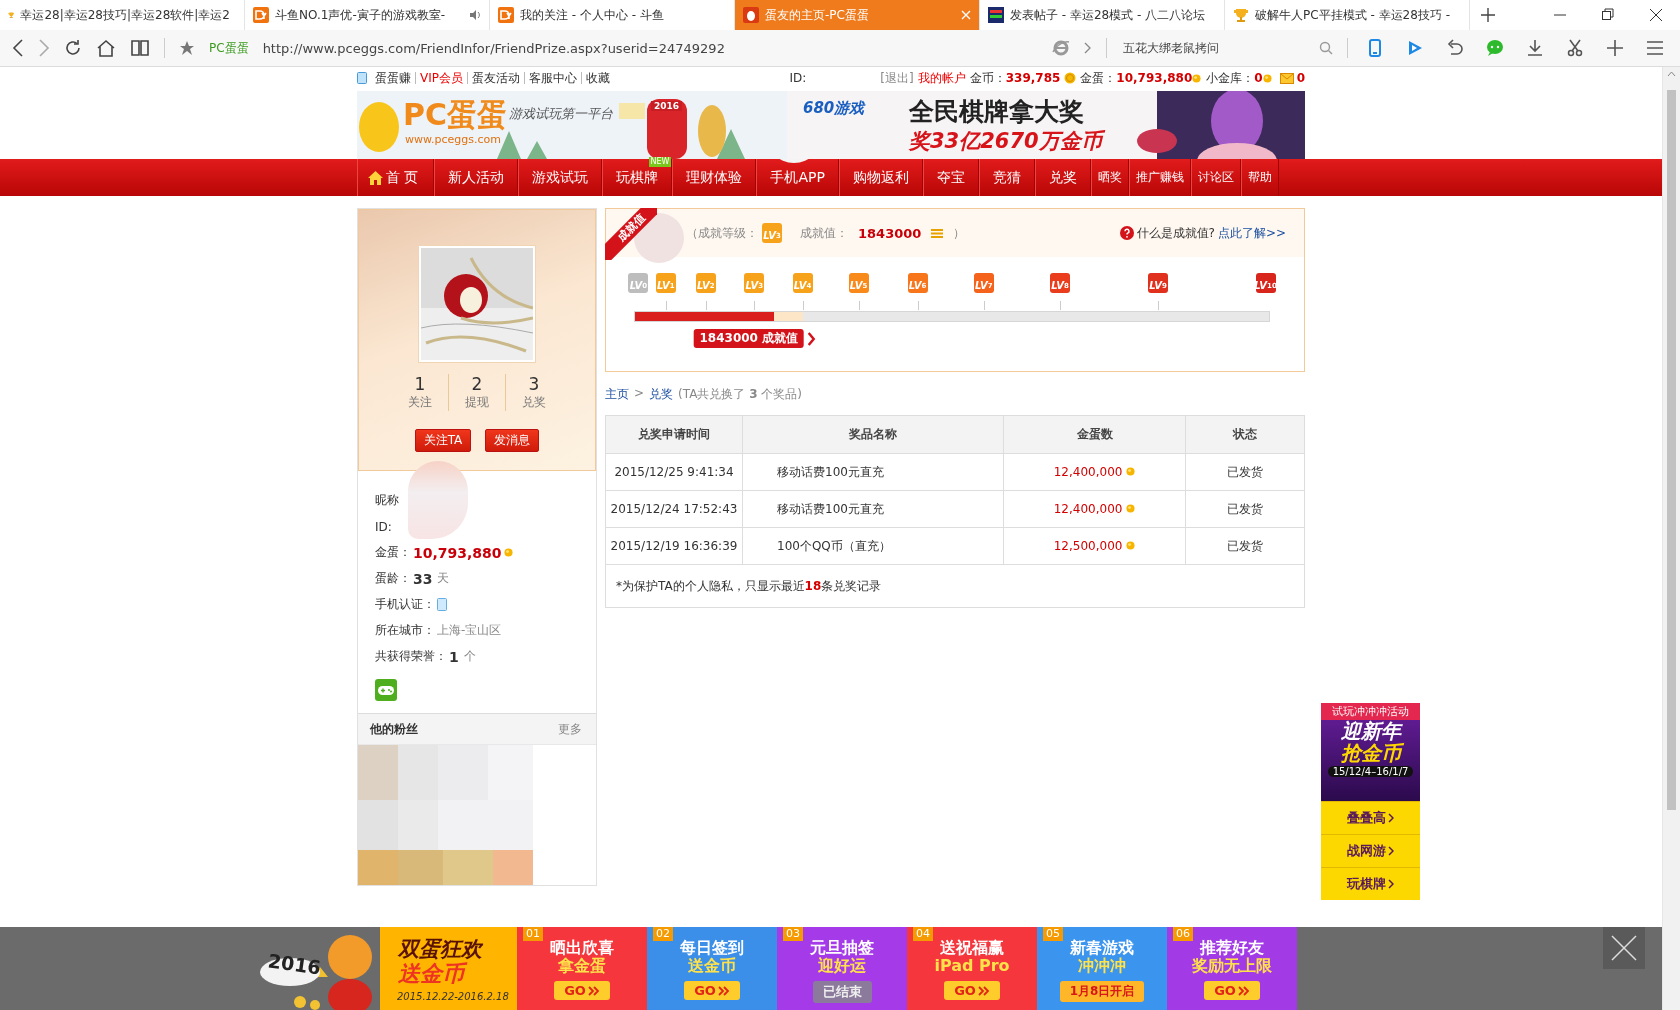 The image size is (1680, 1010). I want to click on promo-tile: 03 元旦抽签 迎好运 已结束, so click(842, 968).